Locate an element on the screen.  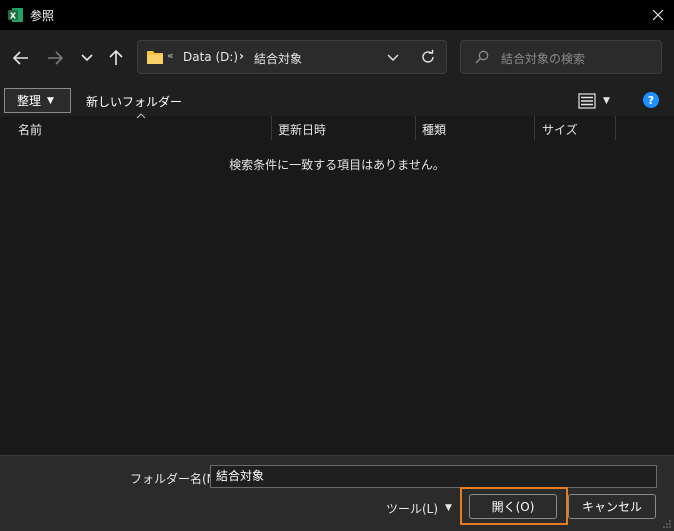
up-arrow-icon is located at coordinates (116, 57).